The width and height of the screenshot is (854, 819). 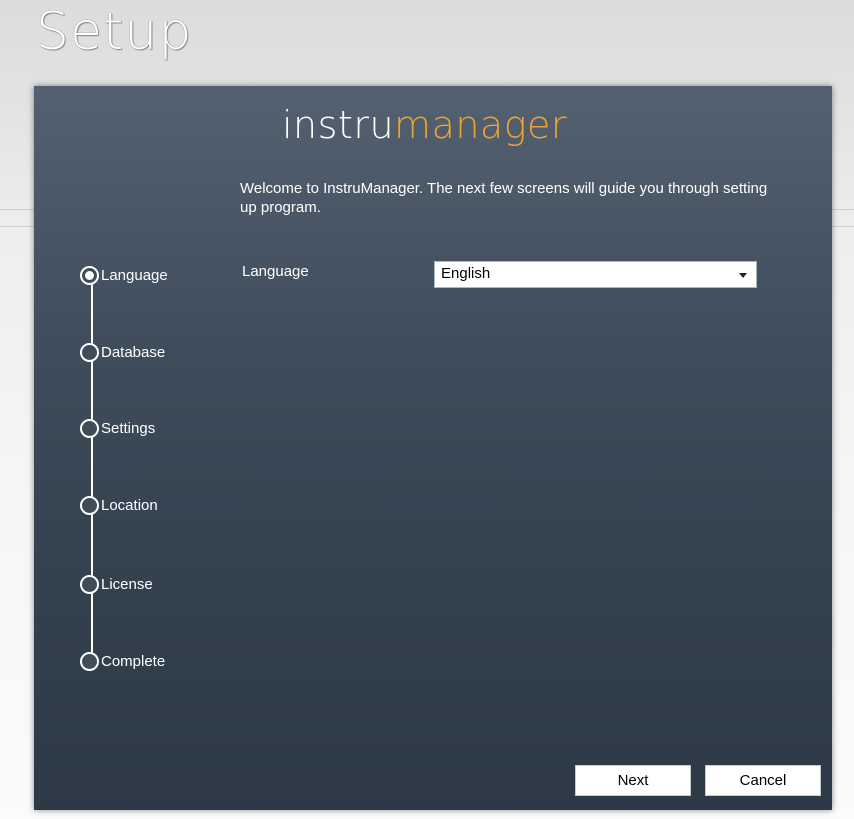 I want to click on step-license: License, so click(x=116, y=584).